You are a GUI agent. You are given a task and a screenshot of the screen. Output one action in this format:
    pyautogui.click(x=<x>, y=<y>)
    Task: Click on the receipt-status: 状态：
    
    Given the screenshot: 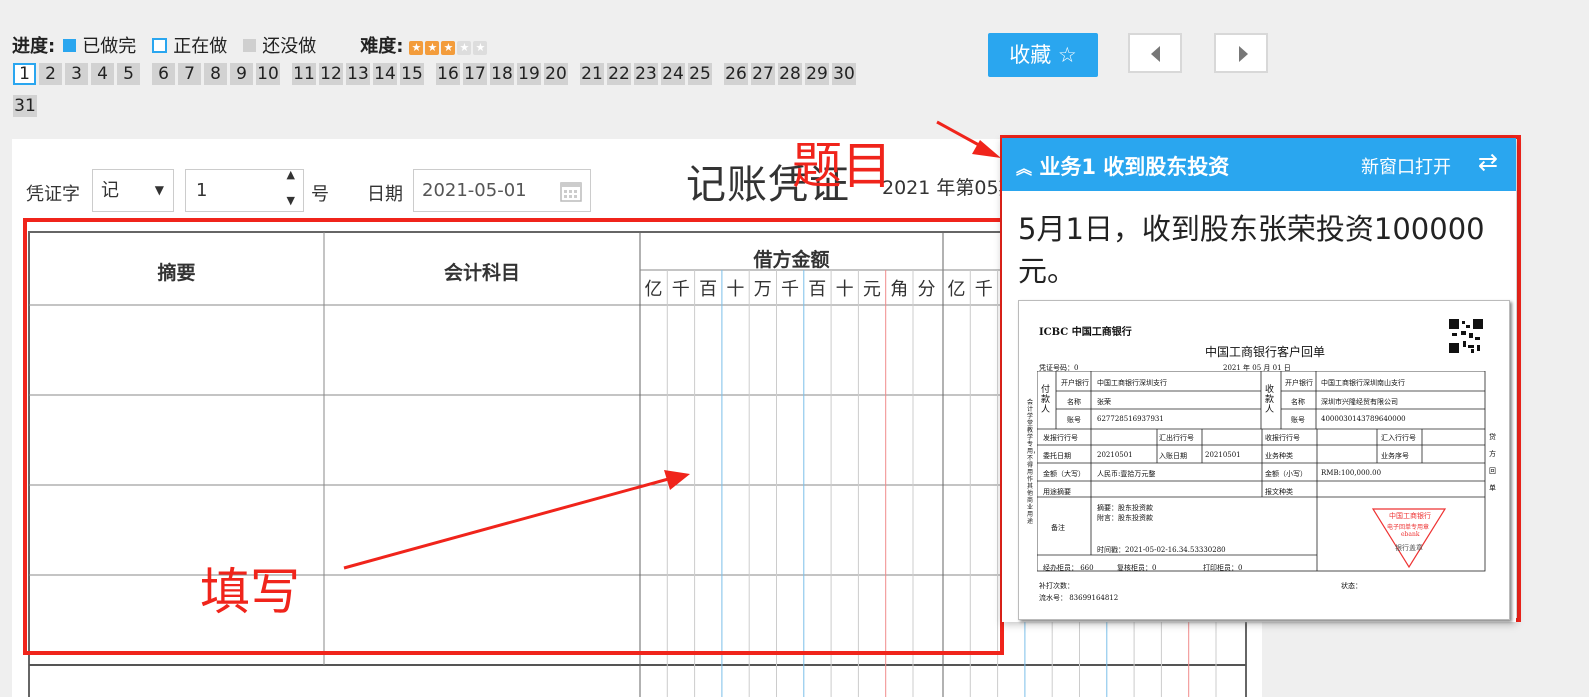 What is the action you would take?
    pyautogui.click(x=1351, y=586)
    